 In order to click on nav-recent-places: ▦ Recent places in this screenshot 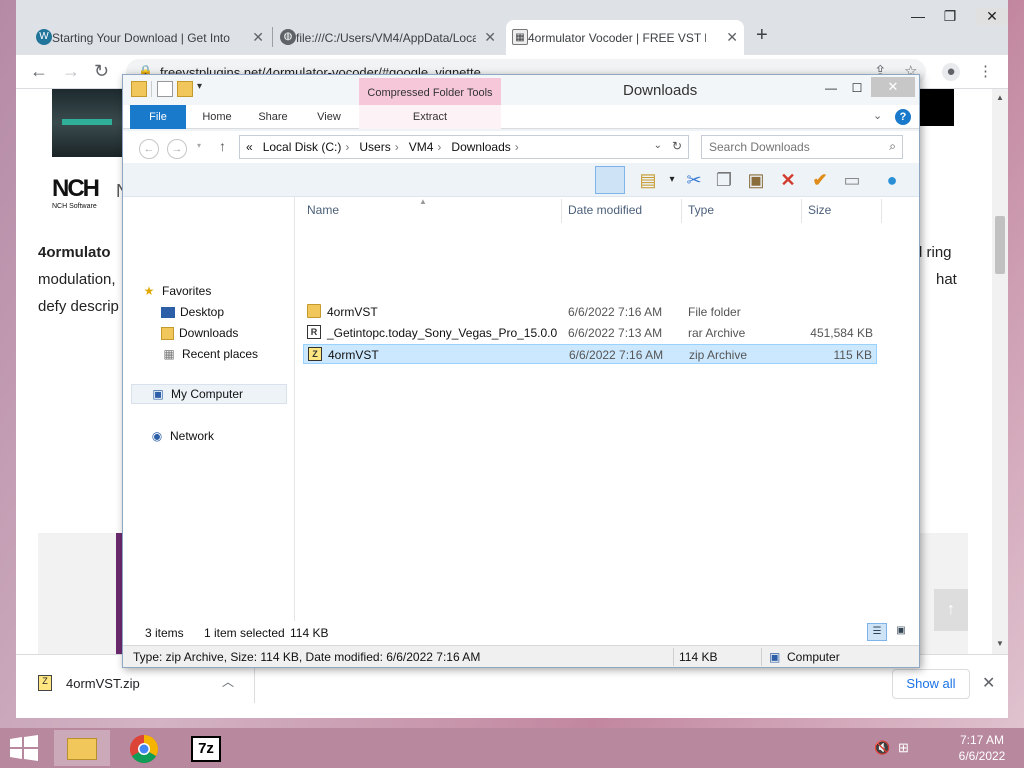, I will do `click(209, 354)`.